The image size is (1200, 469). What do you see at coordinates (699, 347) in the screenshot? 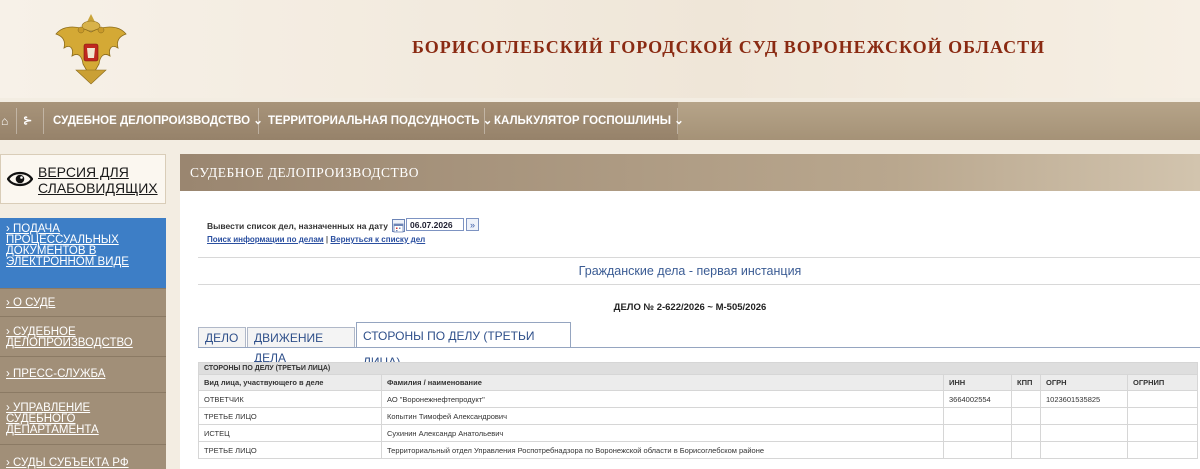
I see `tabs-baseline` at bounding box center [699, 347].